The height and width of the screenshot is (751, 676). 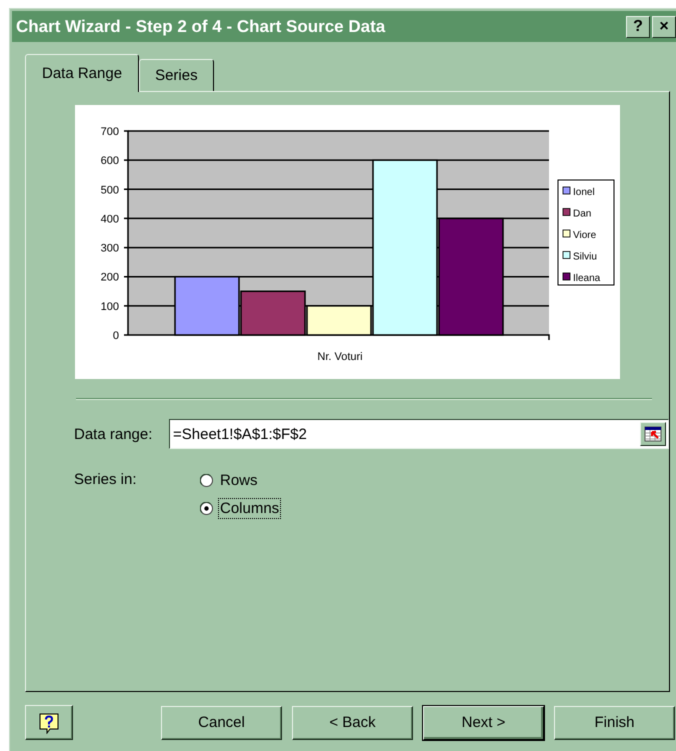 I want to click on help-button, so click(x=49, y=722).